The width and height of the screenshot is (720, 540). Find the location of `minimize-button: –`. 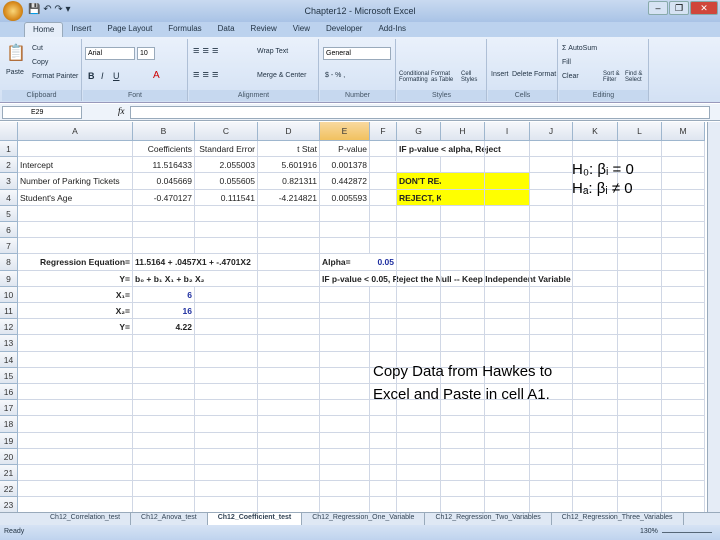

minimize-button: – is located at coordinates (658, 8).